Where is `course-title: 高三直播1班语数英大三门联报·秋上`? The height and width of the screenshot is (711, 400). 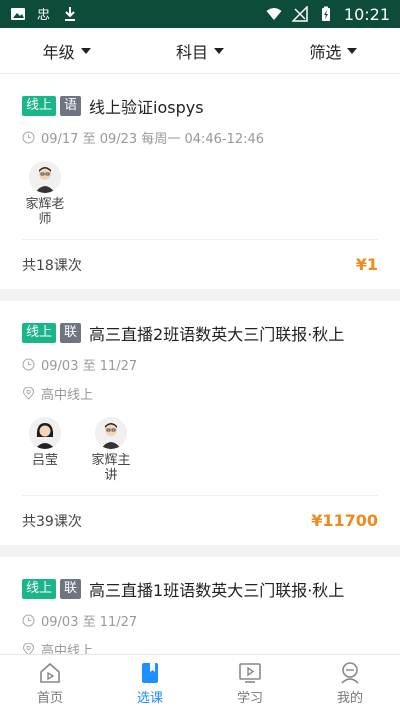
course-title: 高三直播1班语数英大三门联报·秋上 is located at coordinates (217, 590).